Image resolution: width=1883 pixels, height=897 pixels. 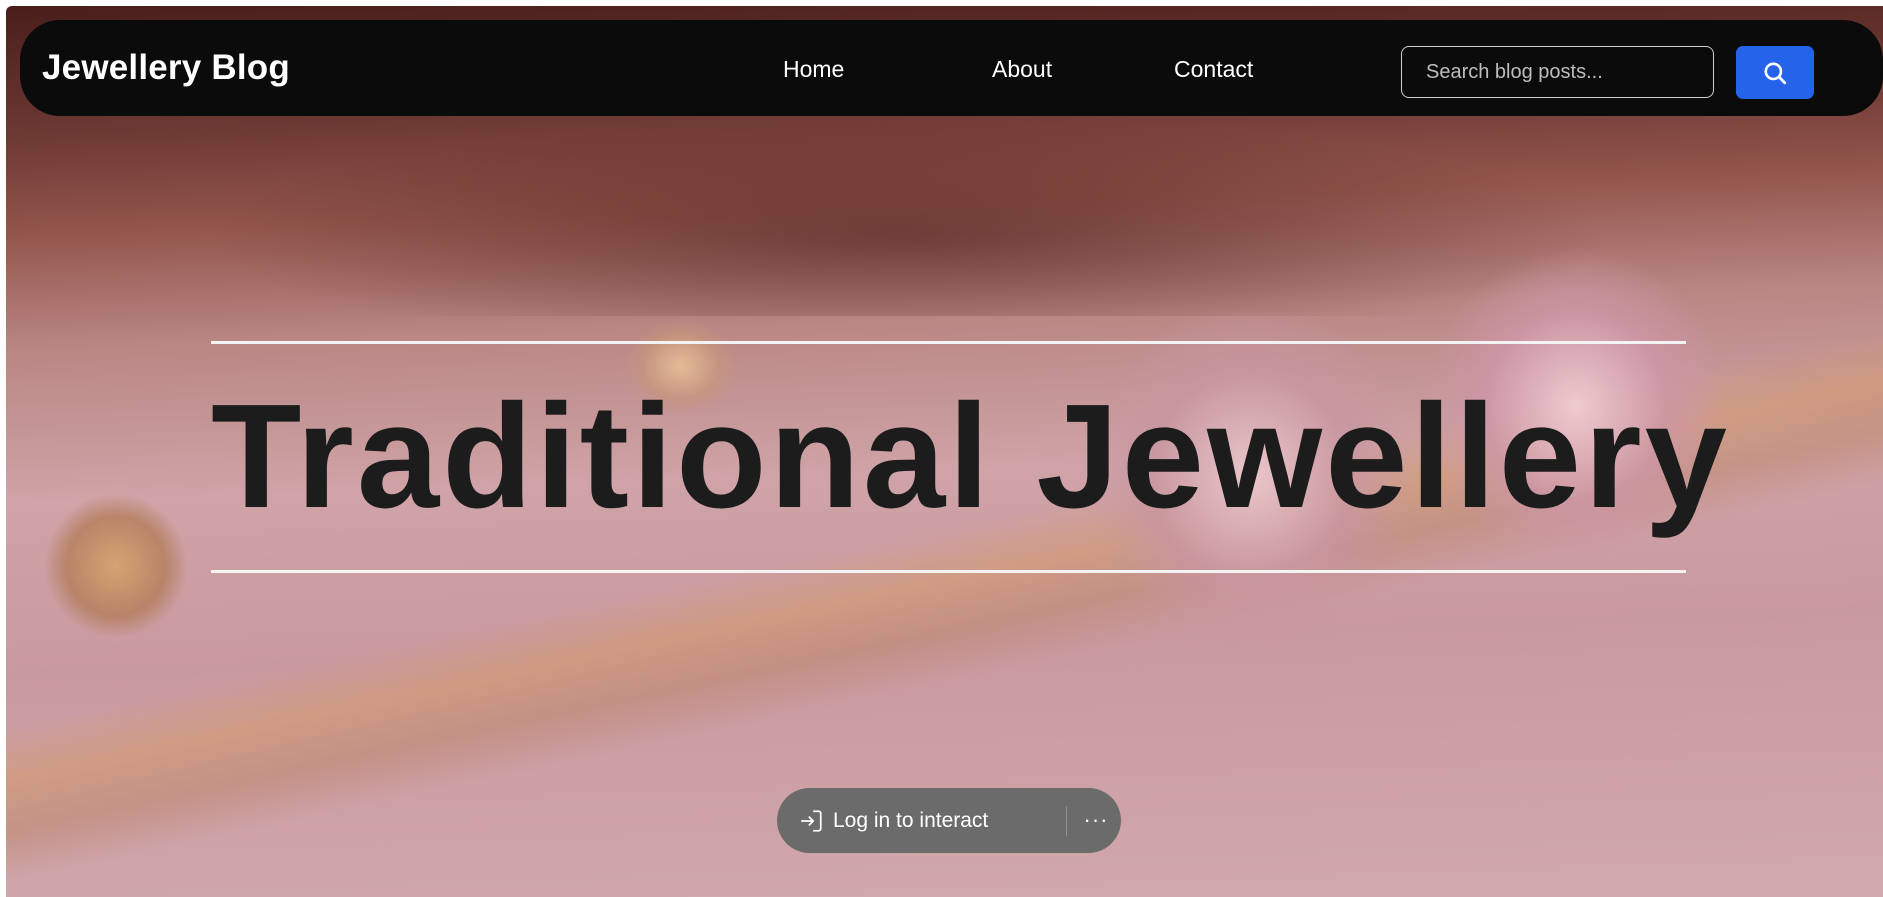 What do you see at coordinates (948, 571) in the screenshot?
I see `hero-bottom-rule` at bounding box center [948, 571].